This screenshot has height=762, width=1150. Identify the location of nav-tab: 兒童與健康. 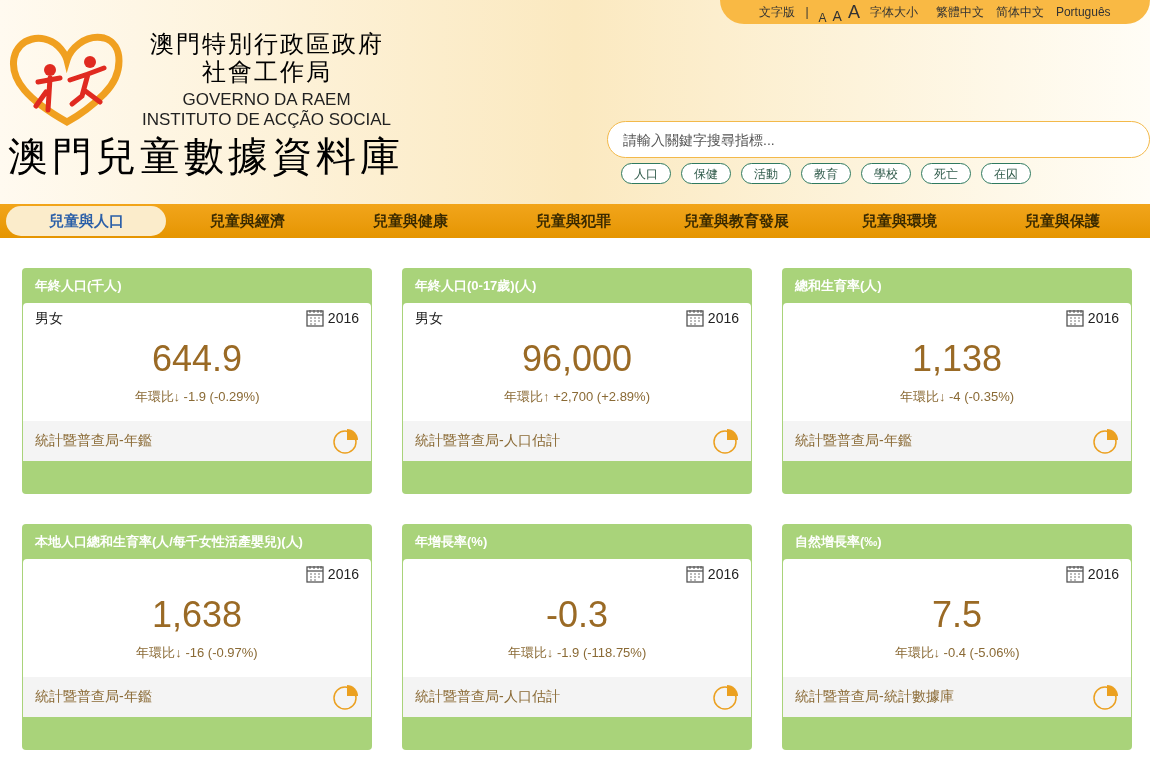
(410, 221).